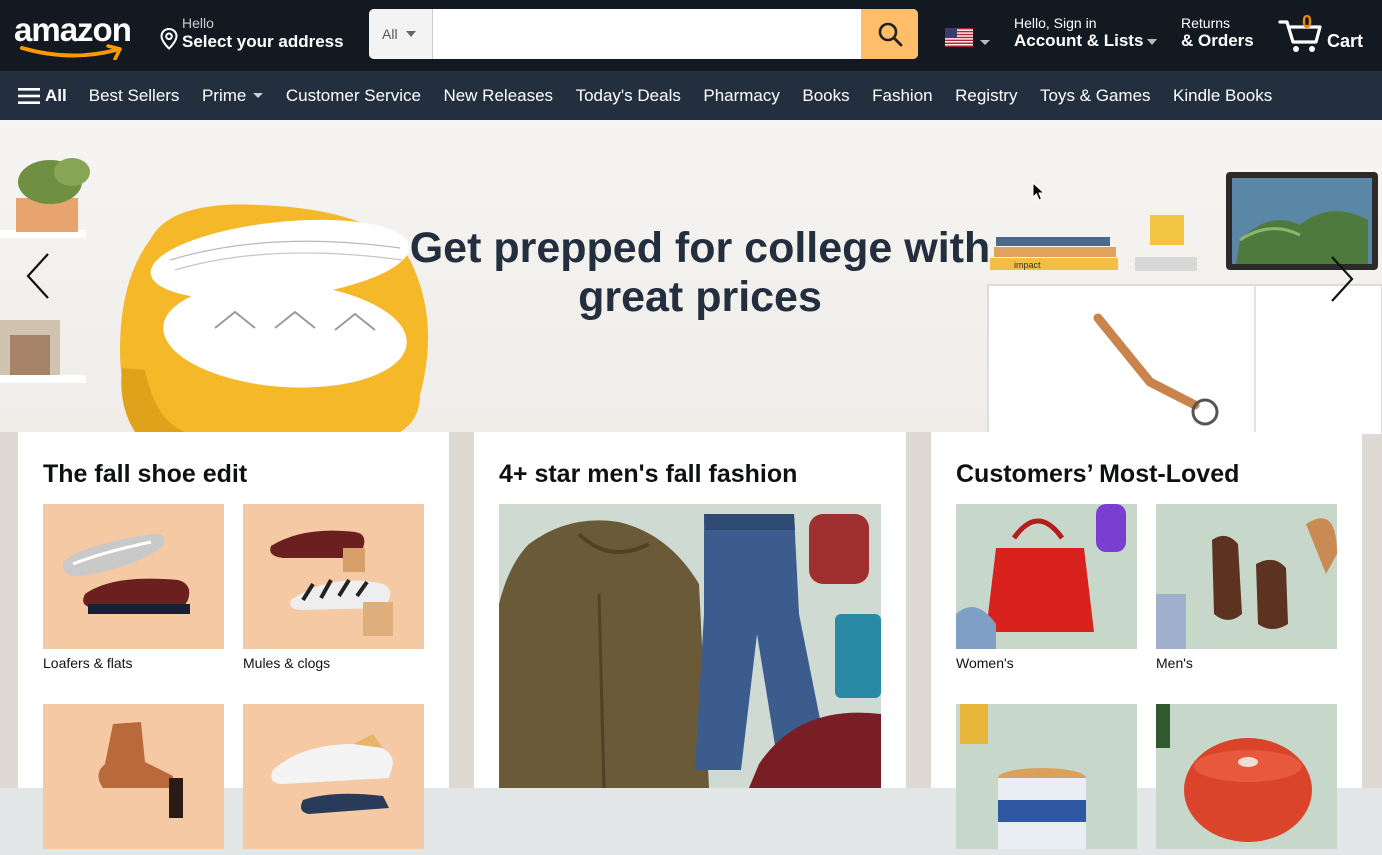  Describe the element at coordinates (1307, 22) in the screenshot. I see `cart-count: 0` at that location.